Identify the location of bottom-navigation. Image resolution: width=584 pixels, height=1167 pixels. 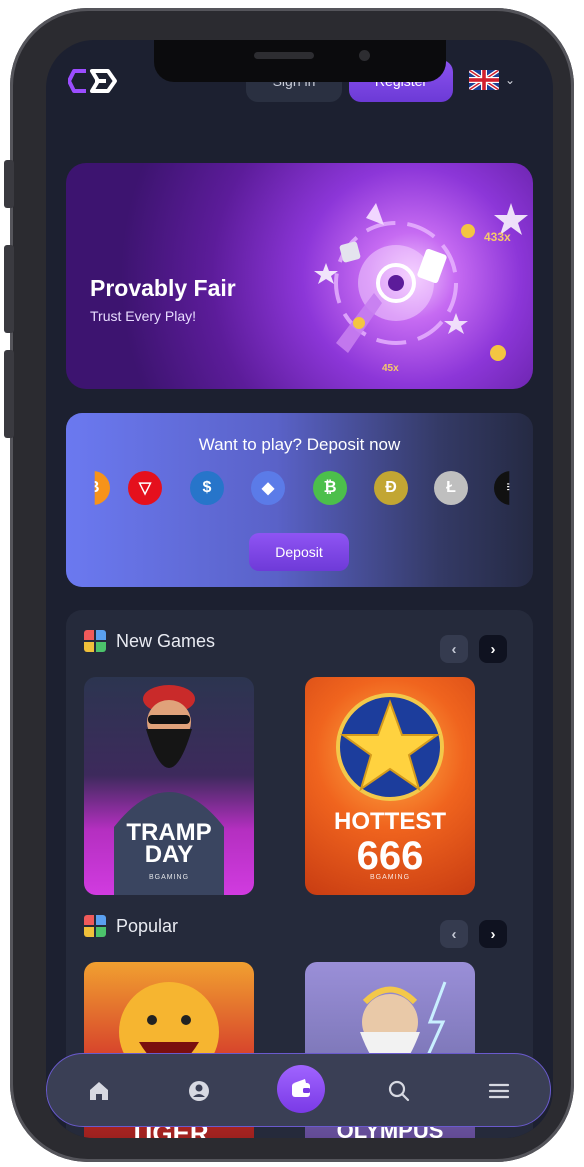
(298, 1090).